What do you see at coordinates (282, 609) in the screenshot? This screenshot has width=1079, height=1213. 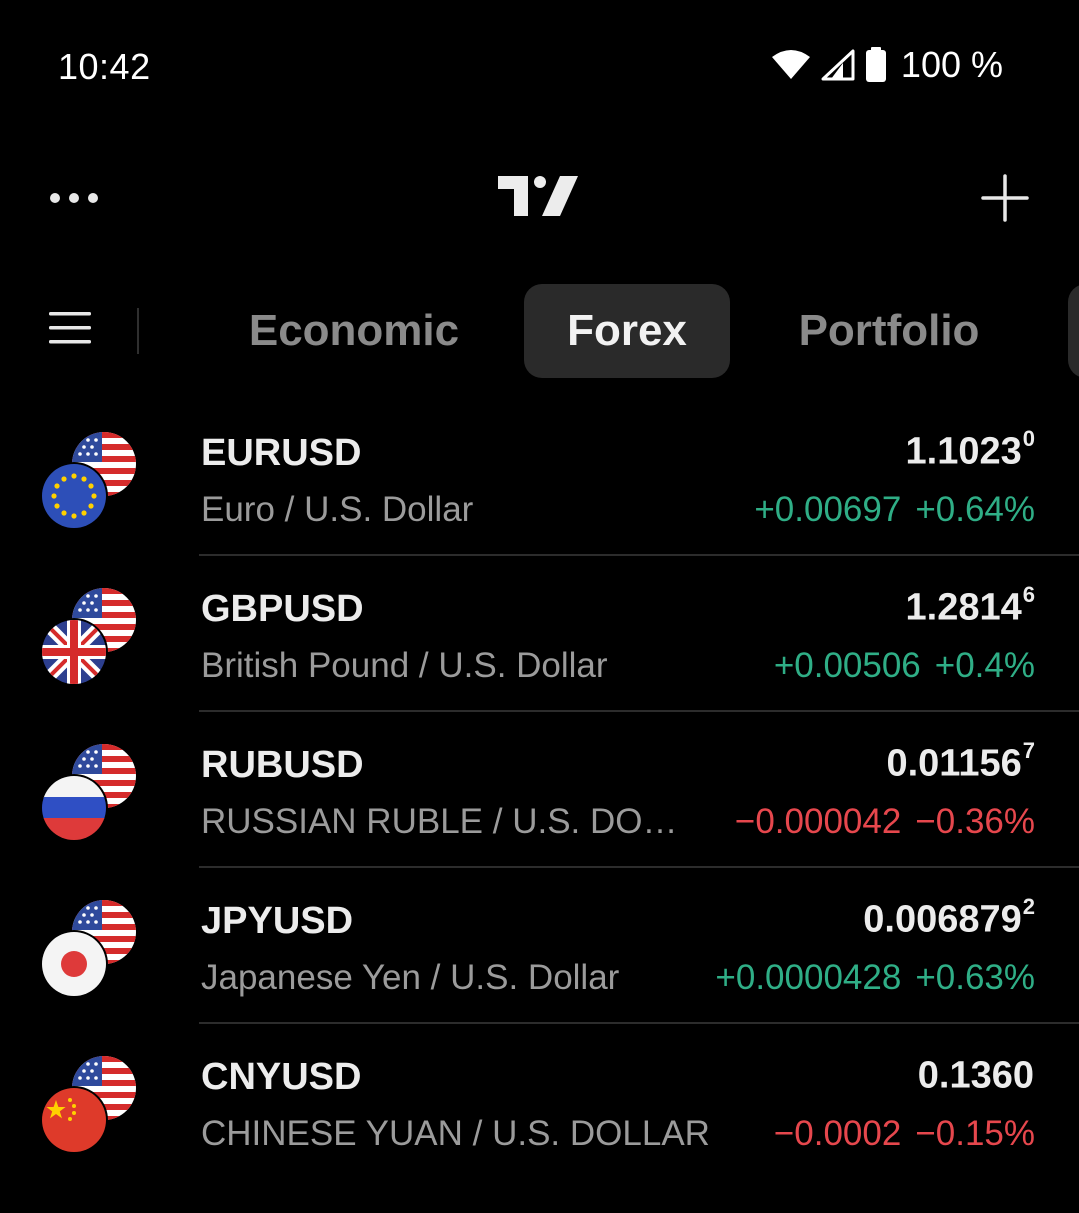 I see `symbol: GBPUSD` at bounding box center [282, 609].